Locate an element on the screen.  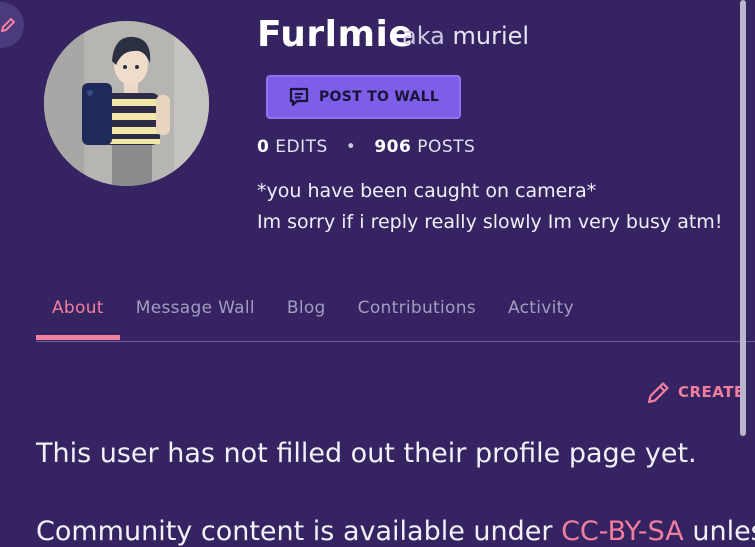
tab-about: About is located at coordinates (78, 317).